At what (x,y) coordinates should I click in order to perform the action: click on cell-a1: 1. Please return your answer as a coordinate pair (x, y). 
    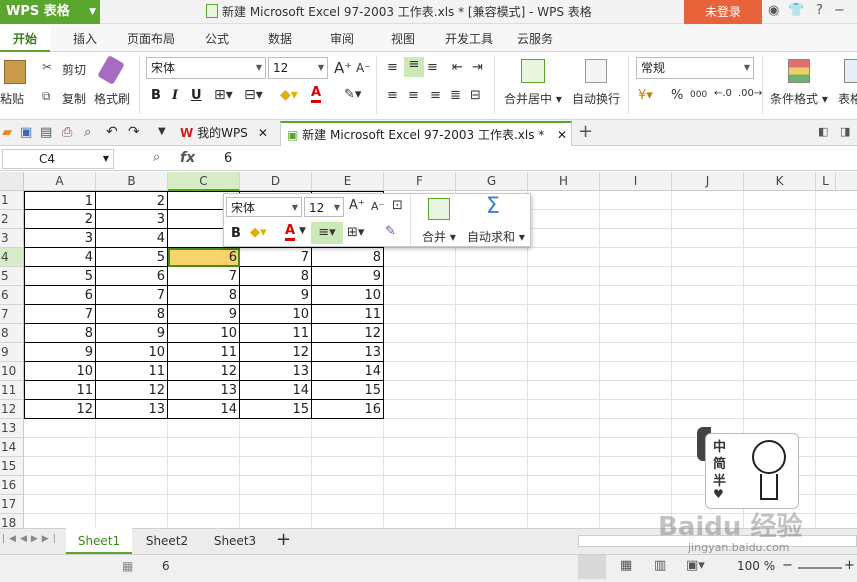
    Looking at the image, I should click on (60, 200).